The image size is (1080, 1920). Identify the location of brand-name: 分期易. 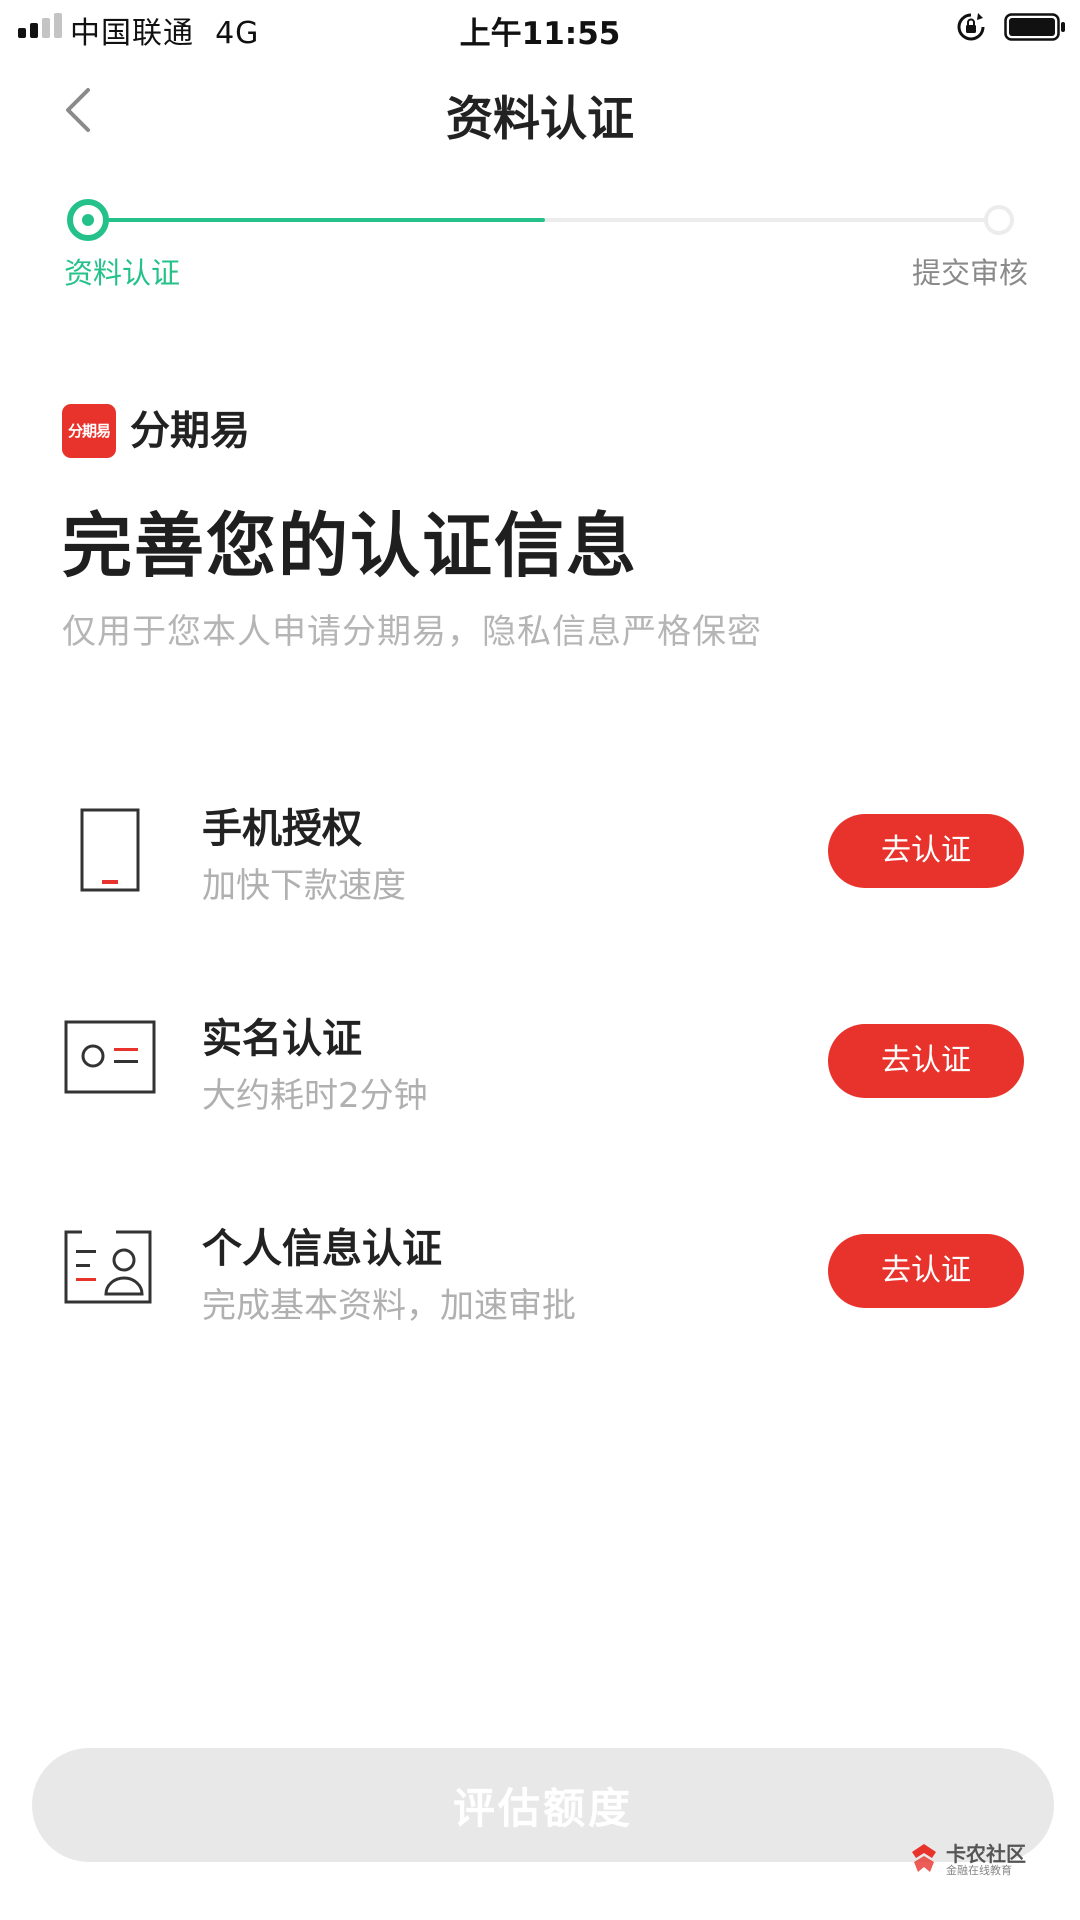
(190, 431).